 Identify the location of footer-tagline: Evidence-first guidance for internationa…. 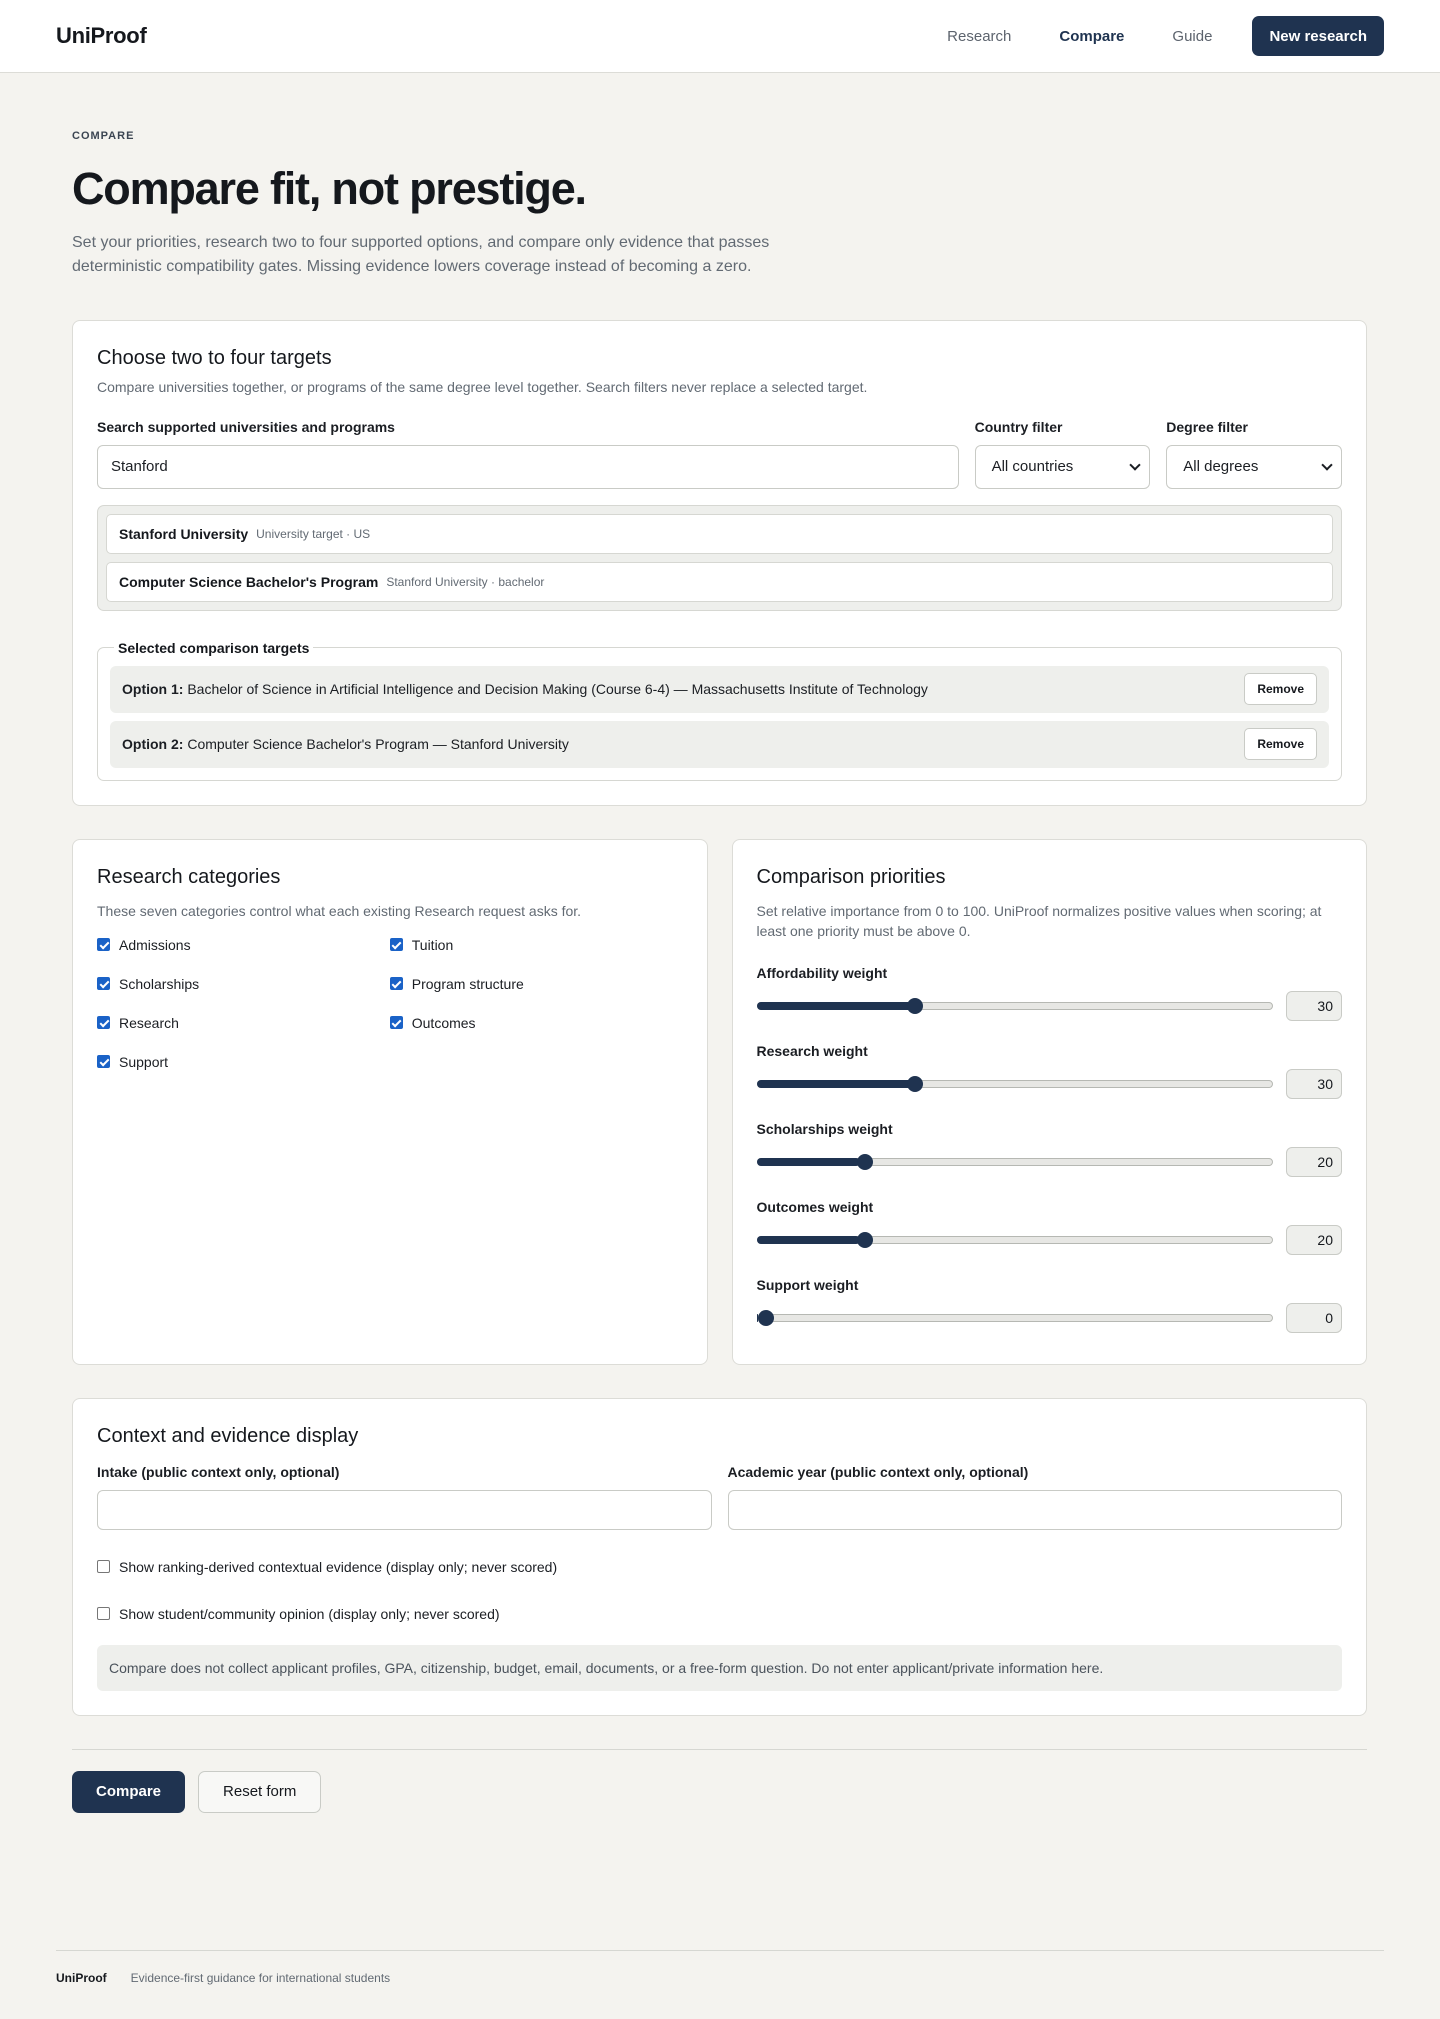
(260, 1978).